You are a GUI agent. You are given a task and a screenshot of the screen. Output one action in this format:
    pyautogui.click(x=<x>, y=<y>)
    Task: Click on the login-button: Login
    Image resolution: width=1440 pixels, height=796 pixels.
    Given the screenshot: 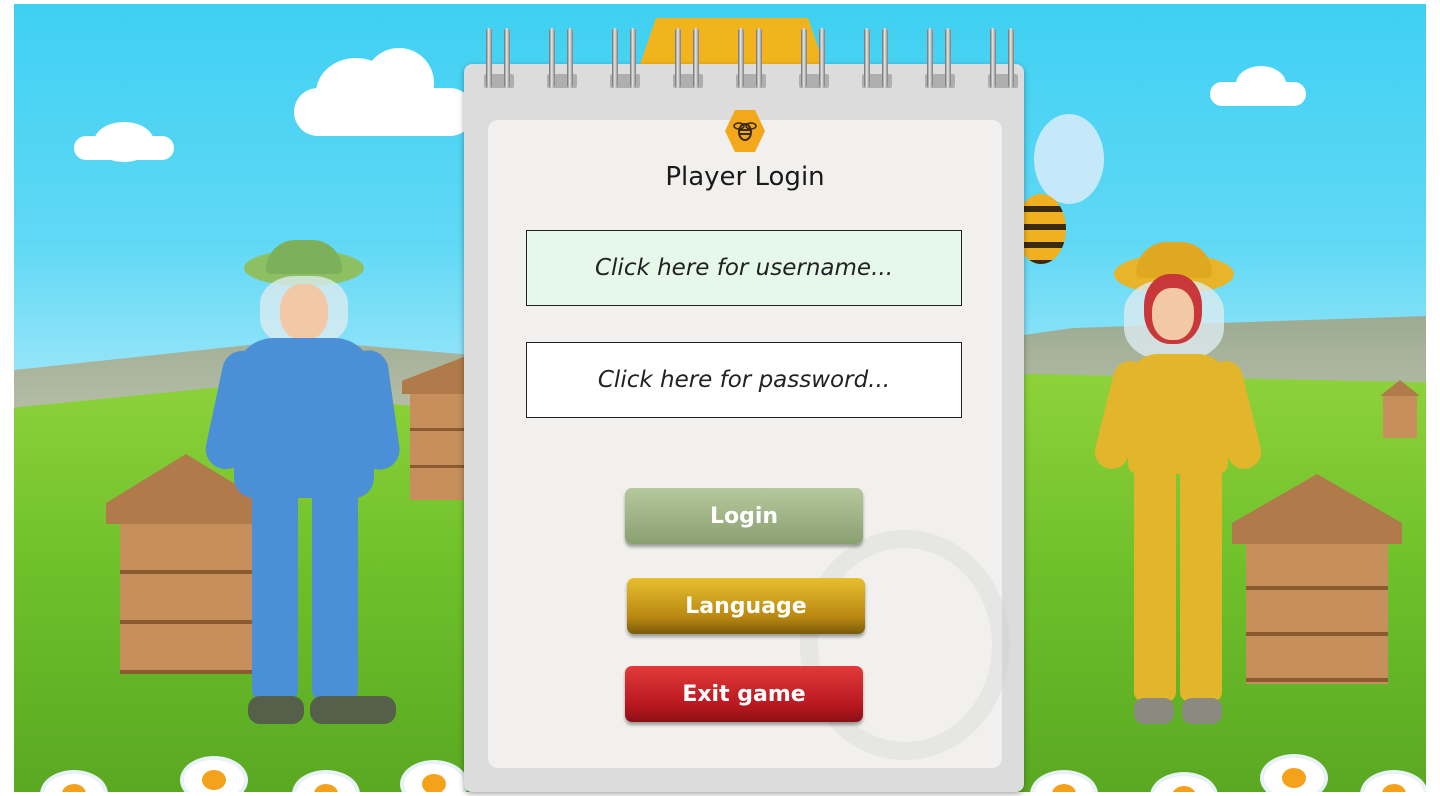 What is the action you would take?
    pyautogui.click(x=744, y=516)
    